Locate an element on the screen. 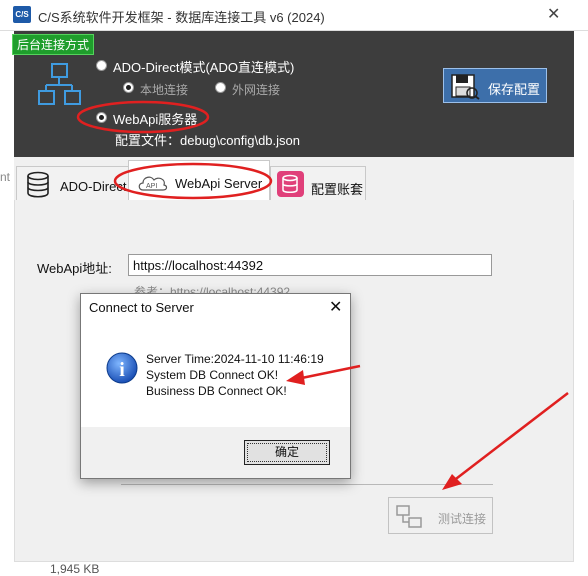 Image resolution: width=588 pixels, height=576 pixels. annotation-arrowhead-dialog is located at coordinates (295, 377).